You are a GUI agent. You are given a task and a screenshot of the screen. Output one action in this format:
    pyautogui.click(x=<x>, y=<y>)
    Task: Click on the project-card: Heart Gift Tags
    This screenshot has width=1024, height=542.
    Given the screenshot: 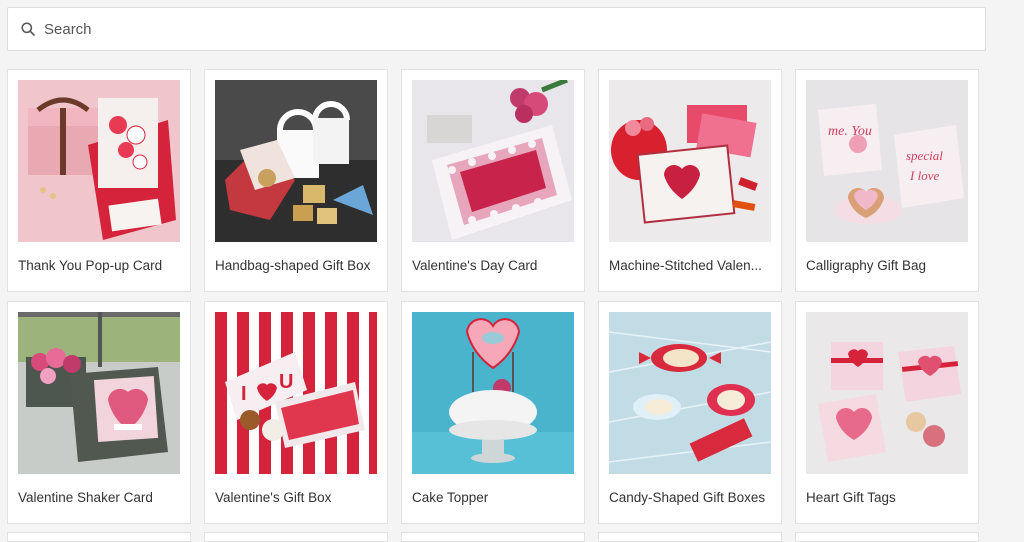 What is the action you would take?
    pyautogui.click(x=887, y=412)
    